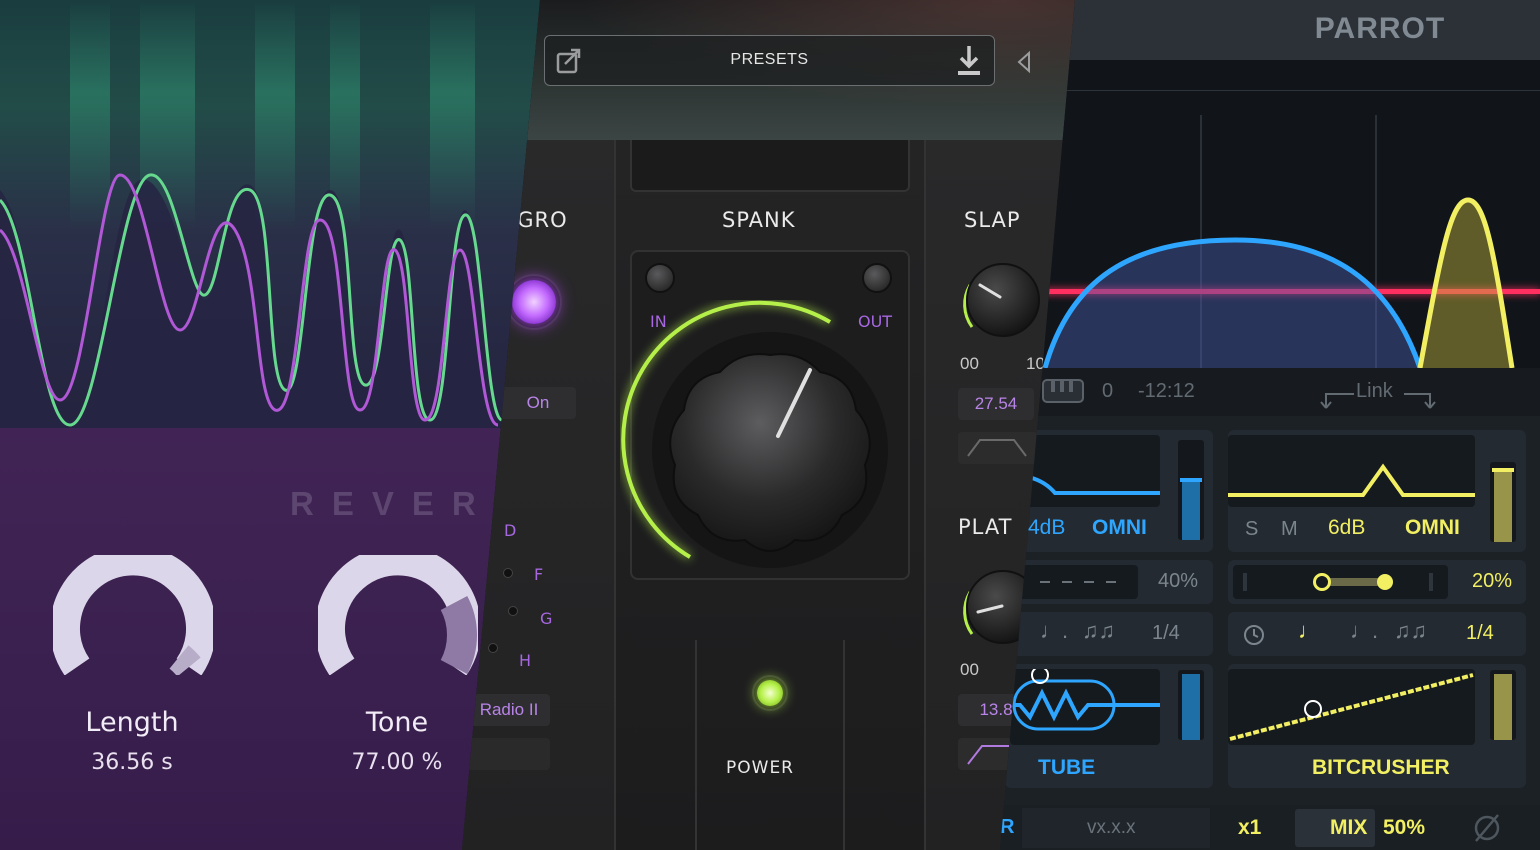 The width and height of the screenshot is (1540, 850). What do you see at coordinates (397, 722) in the screenshot?
I see `tone-label: Tone` at bounding box center [397, 722].